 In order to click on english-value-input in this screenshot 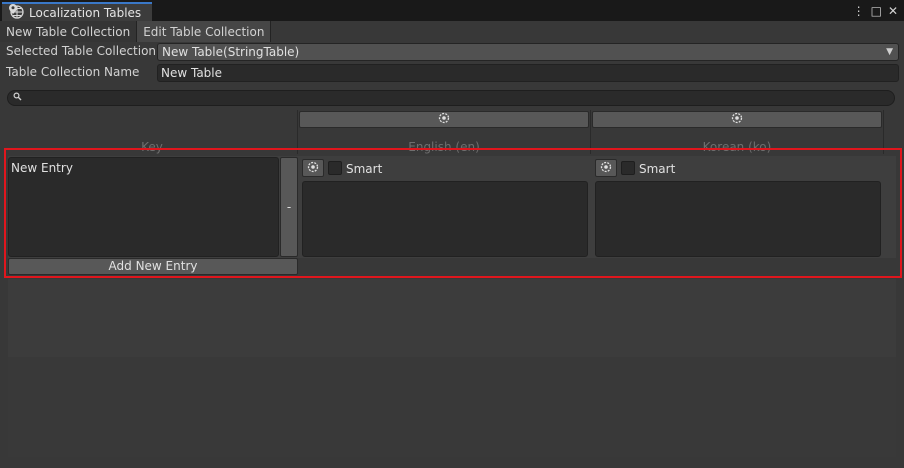, I will do `click(445, 219)`.